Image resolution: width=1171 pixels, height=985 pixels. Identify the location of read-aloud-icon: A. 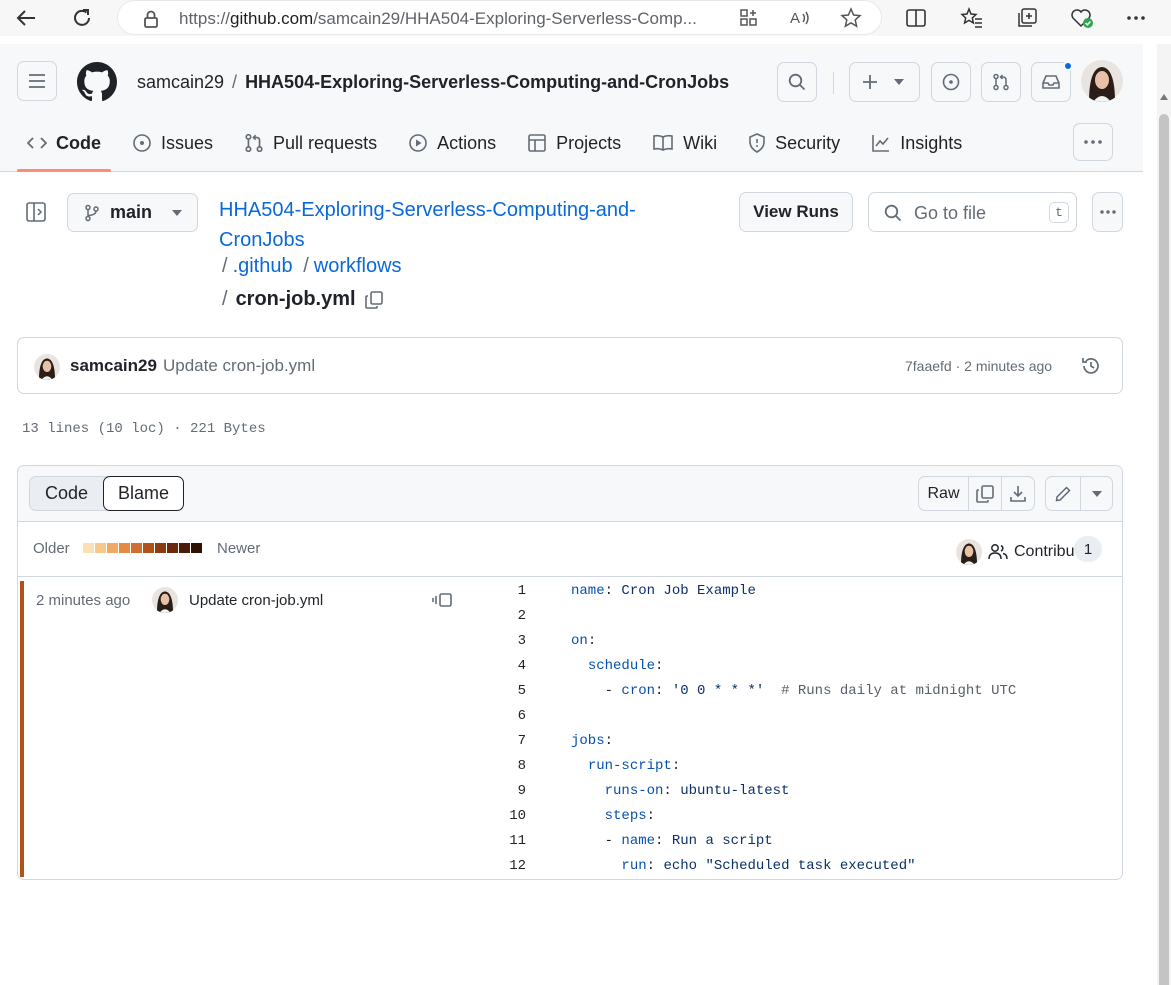
(800, 18).